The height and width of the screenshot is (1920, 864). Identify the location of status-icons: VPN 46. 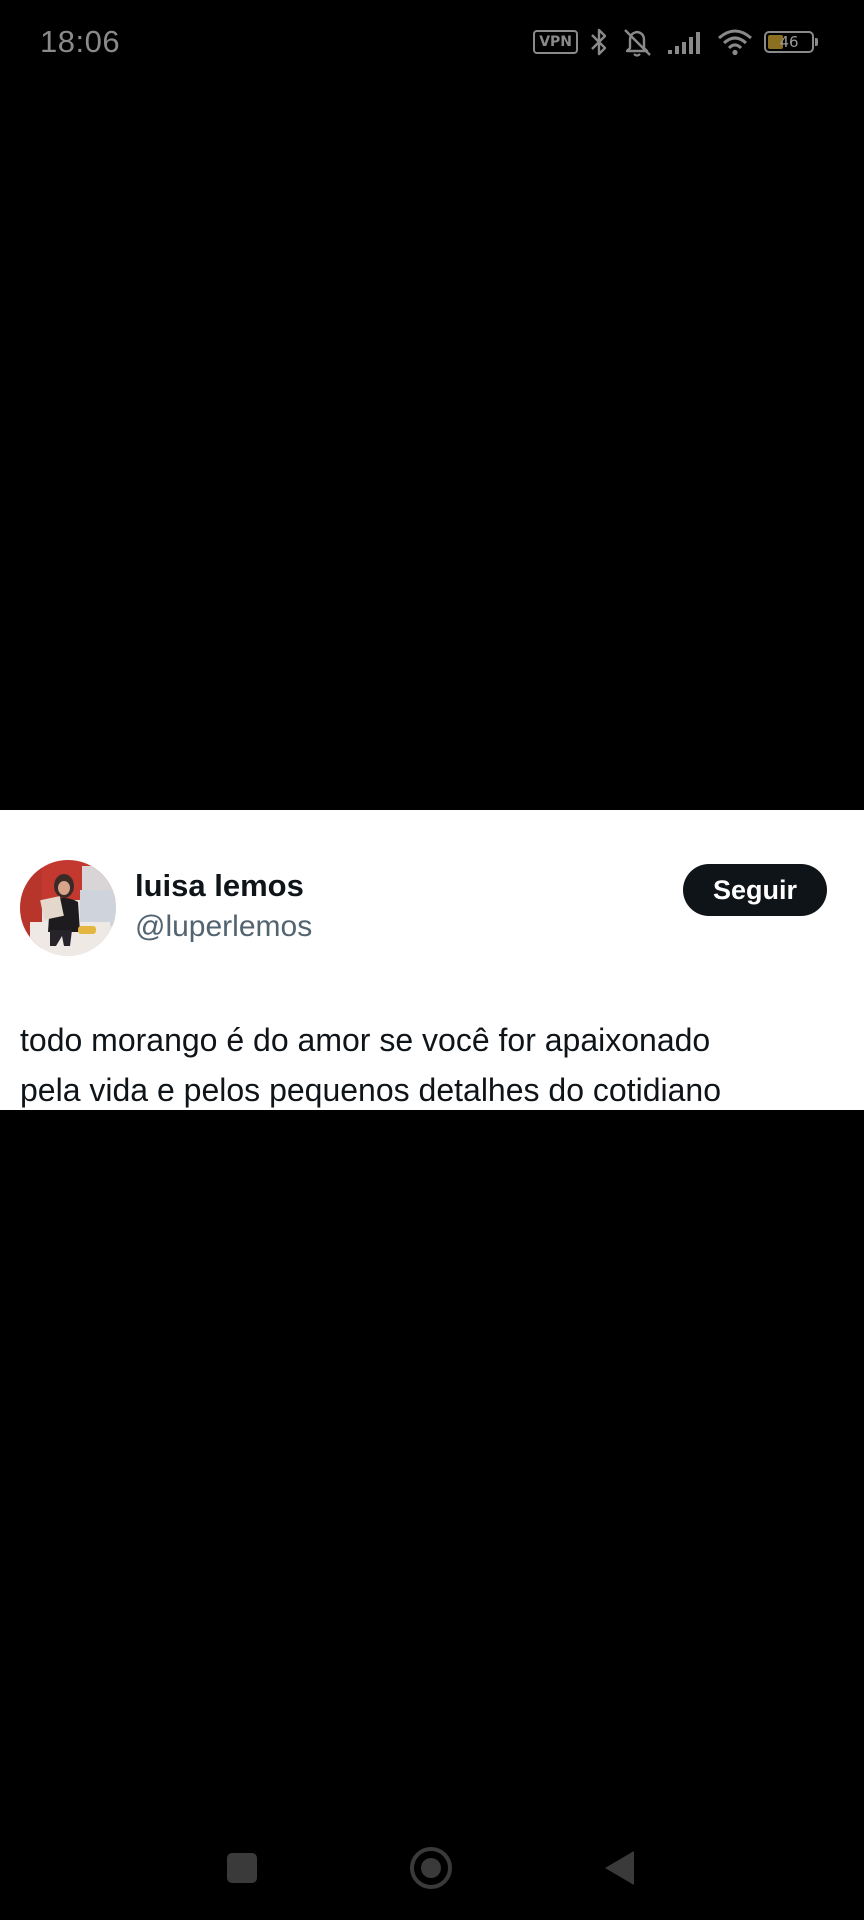
(675, 42).